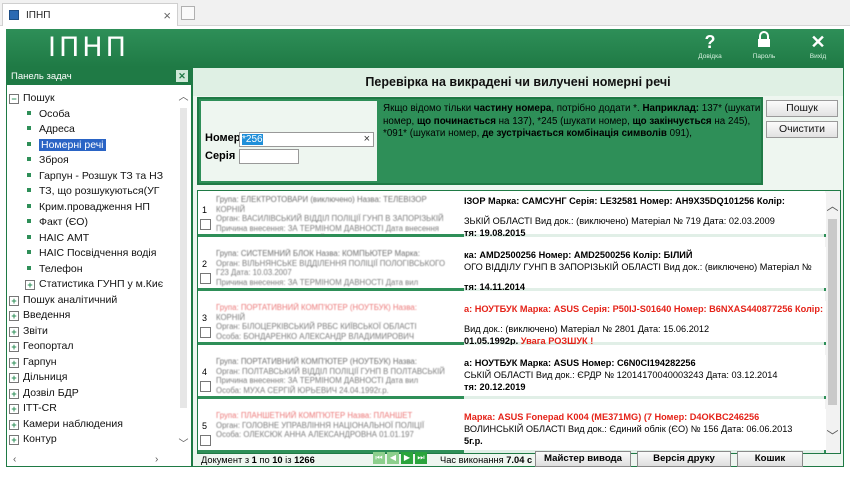 The height and width of the screenshot is (481, 850). What do you see at coordinates (94, 285) in the screenshot?
I see `sidebar-item: + Статистика ГУНП у м.Киє` at bounding box center [94, 285].